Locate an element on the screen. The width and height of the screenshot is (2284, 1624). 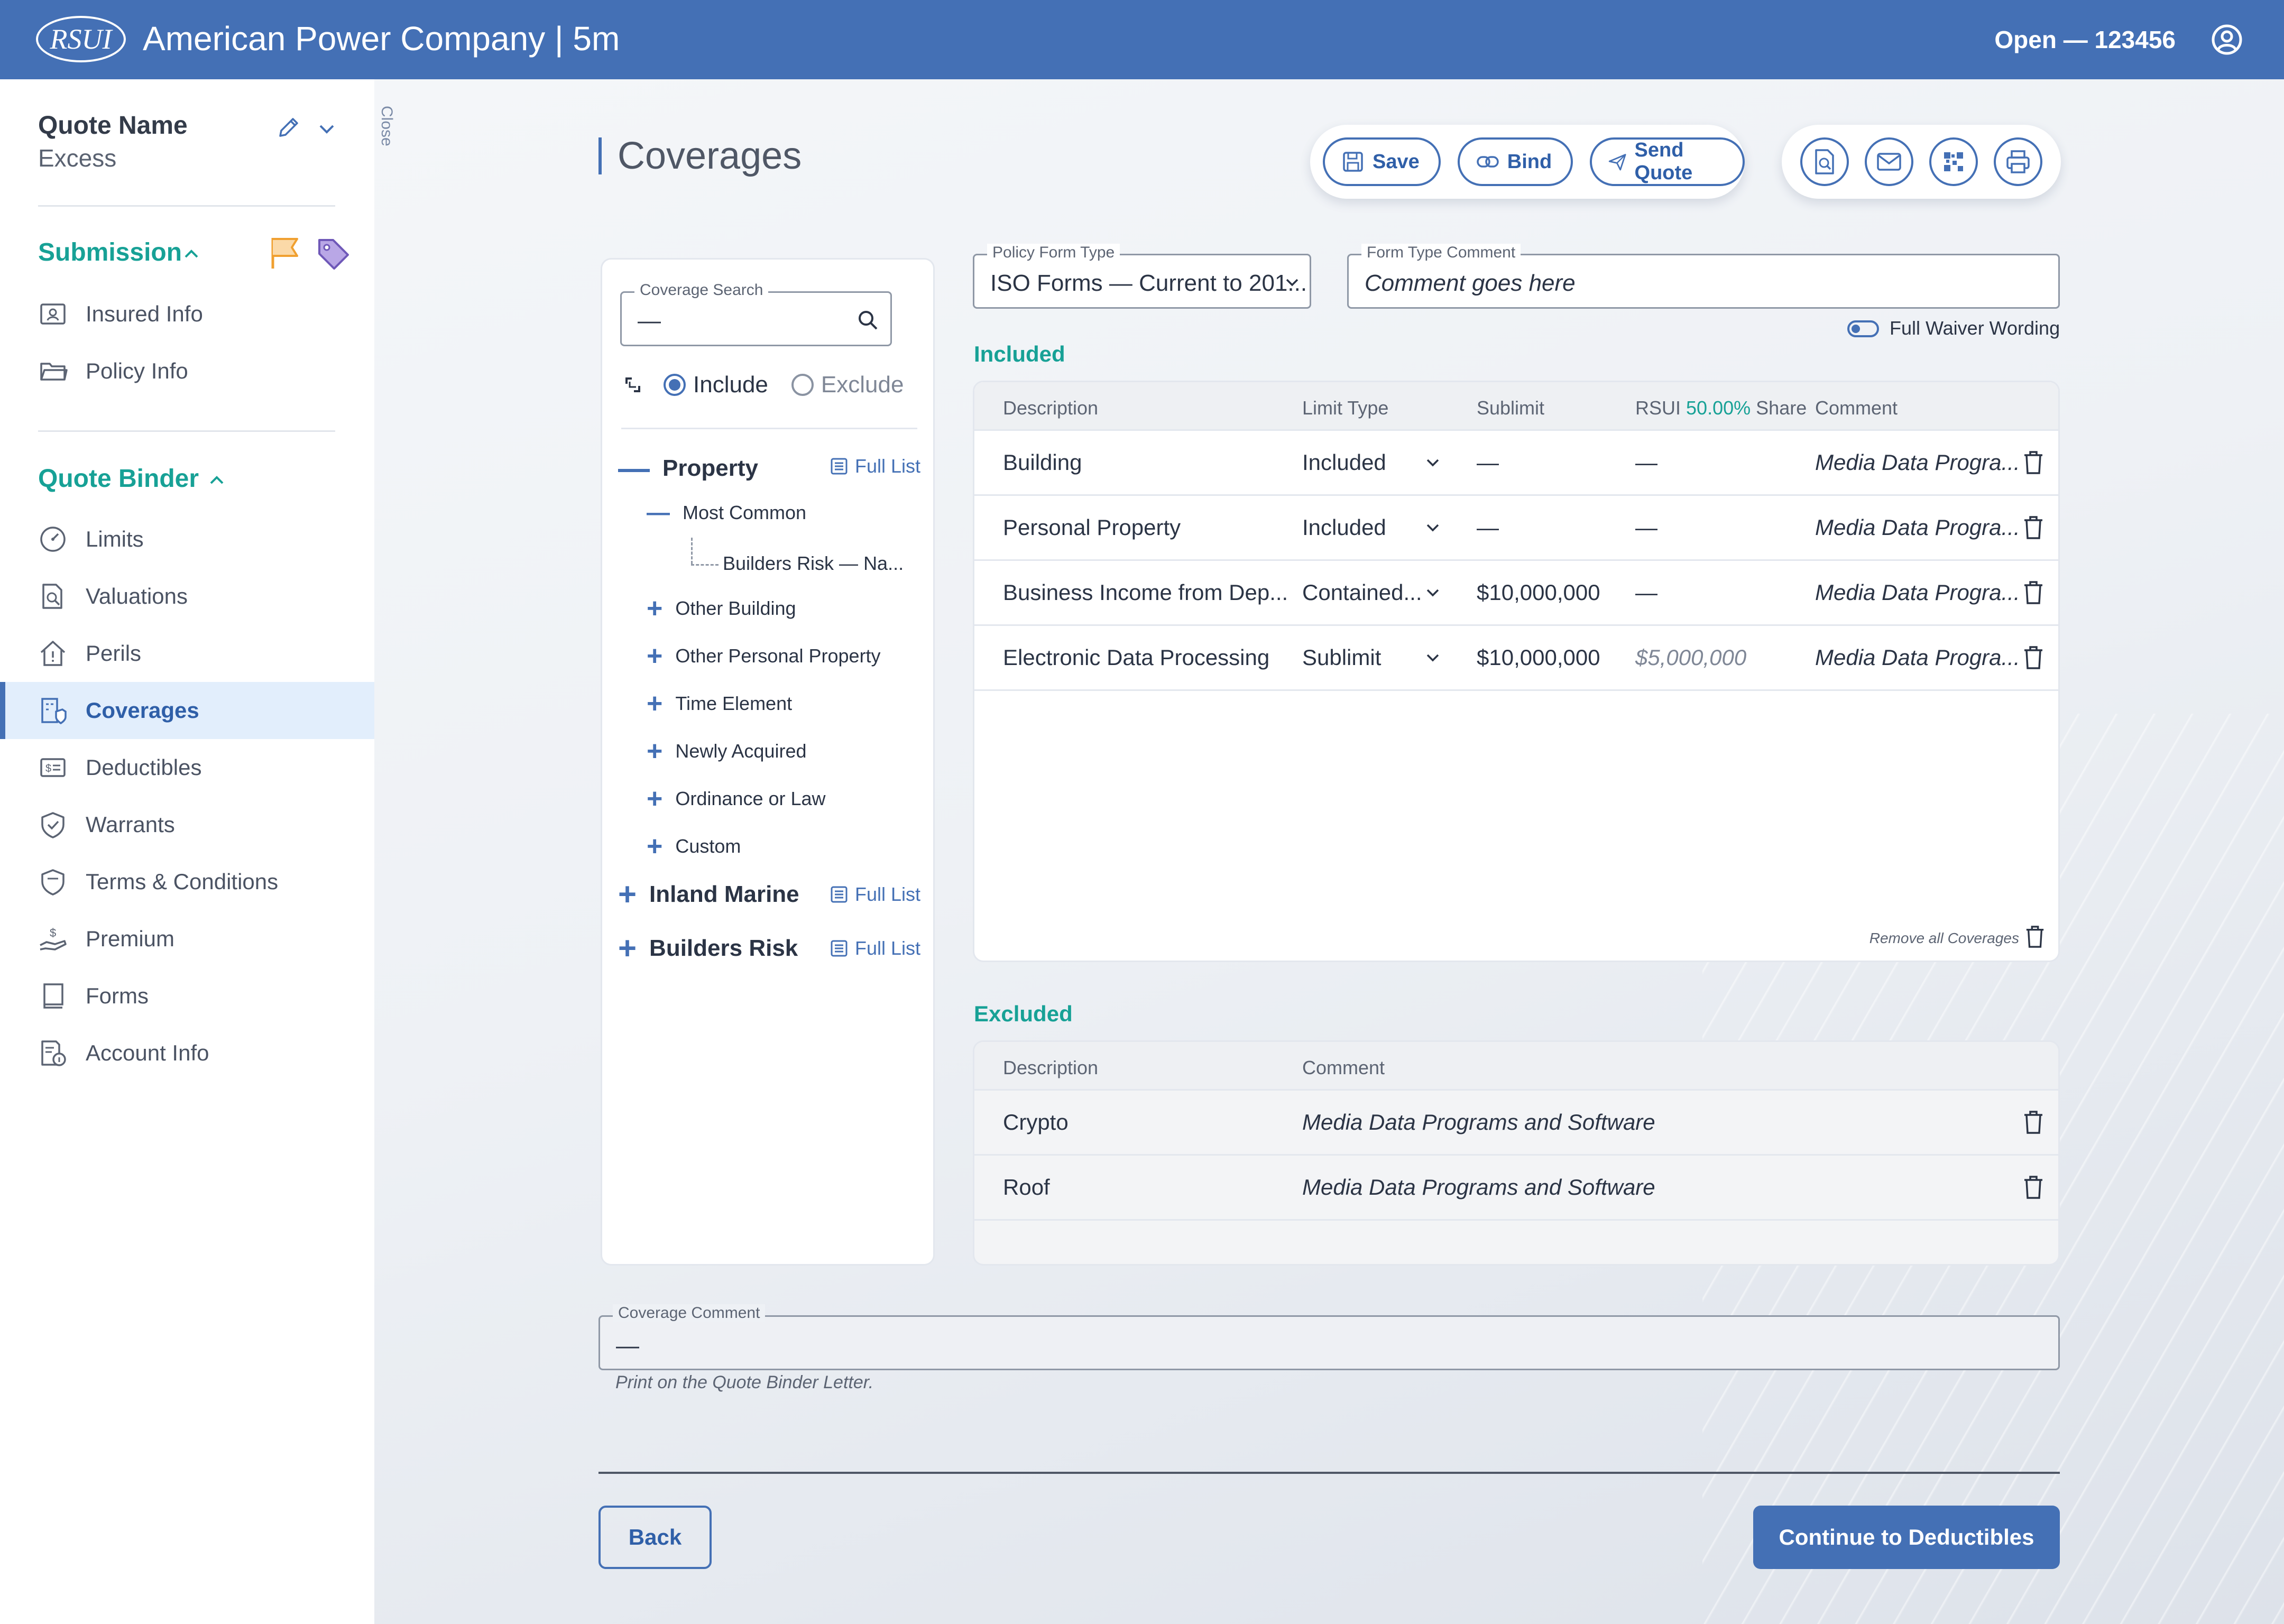
form-type-comment-field: Form Type Comment Comment goes here is located at coordinates (1703, 276).